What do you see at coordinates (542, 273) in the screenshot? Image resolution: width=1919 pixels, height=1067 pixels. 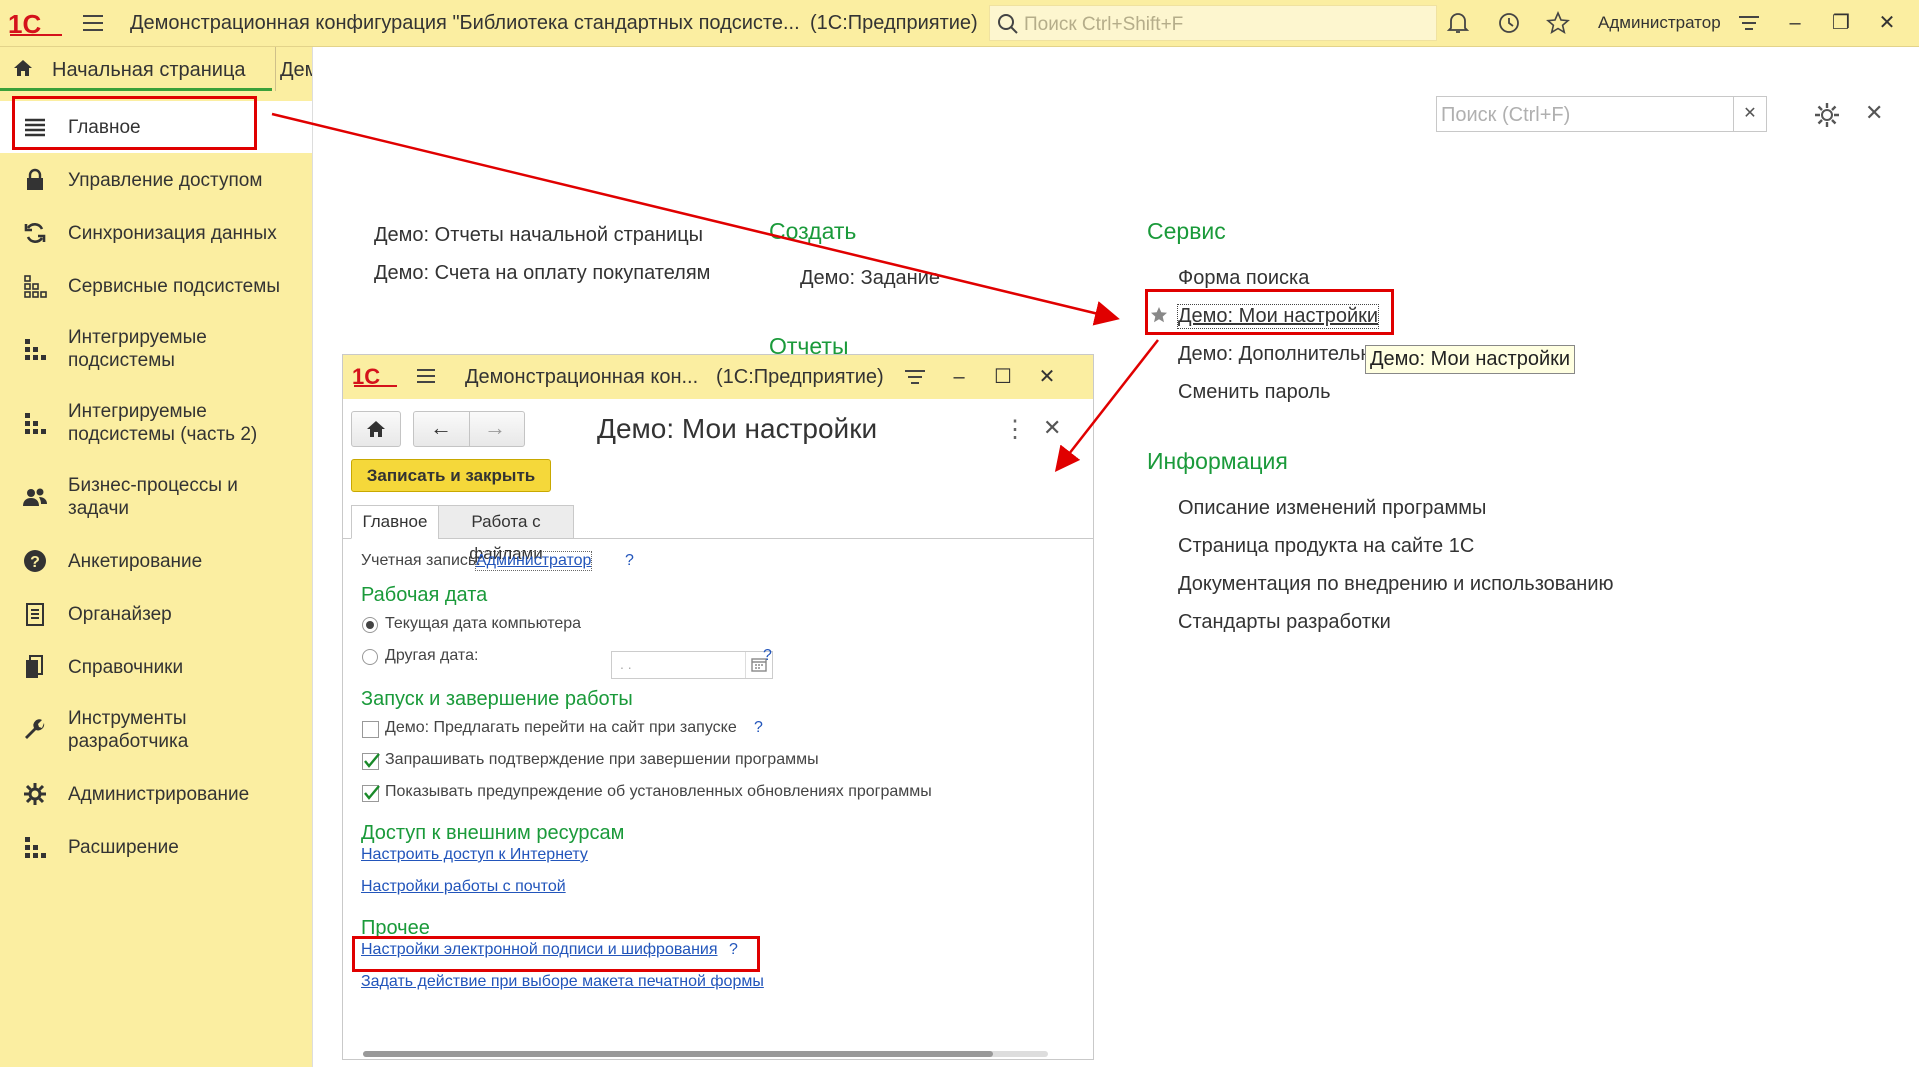 I see `link-demo-invoices: Демо: Счета на оплату покупателям` at bounding box center [542, 273].